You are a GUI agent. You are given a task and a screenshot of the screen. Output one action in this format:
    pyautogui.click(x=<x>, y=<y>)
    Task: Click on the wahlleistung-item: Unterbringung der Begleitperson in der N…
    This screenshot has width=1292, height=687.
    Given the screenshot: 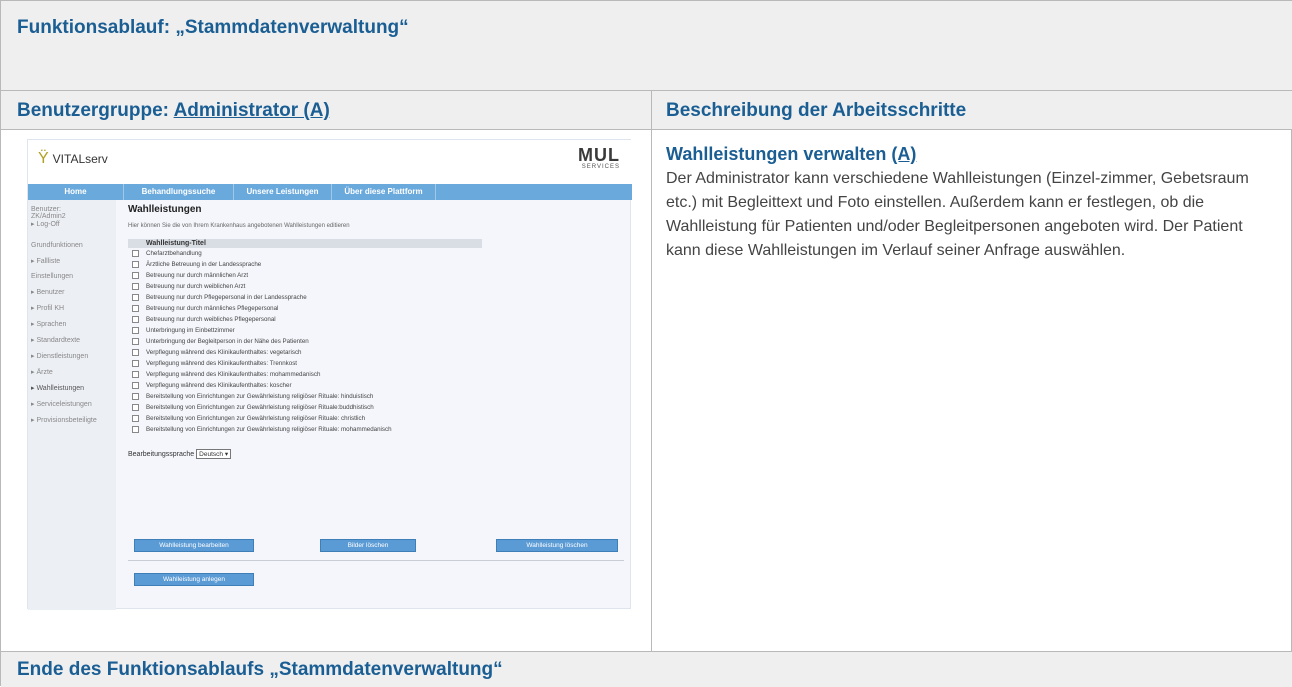 What is the action you would take?
    pyautogui.click(x=377, y=341)
    